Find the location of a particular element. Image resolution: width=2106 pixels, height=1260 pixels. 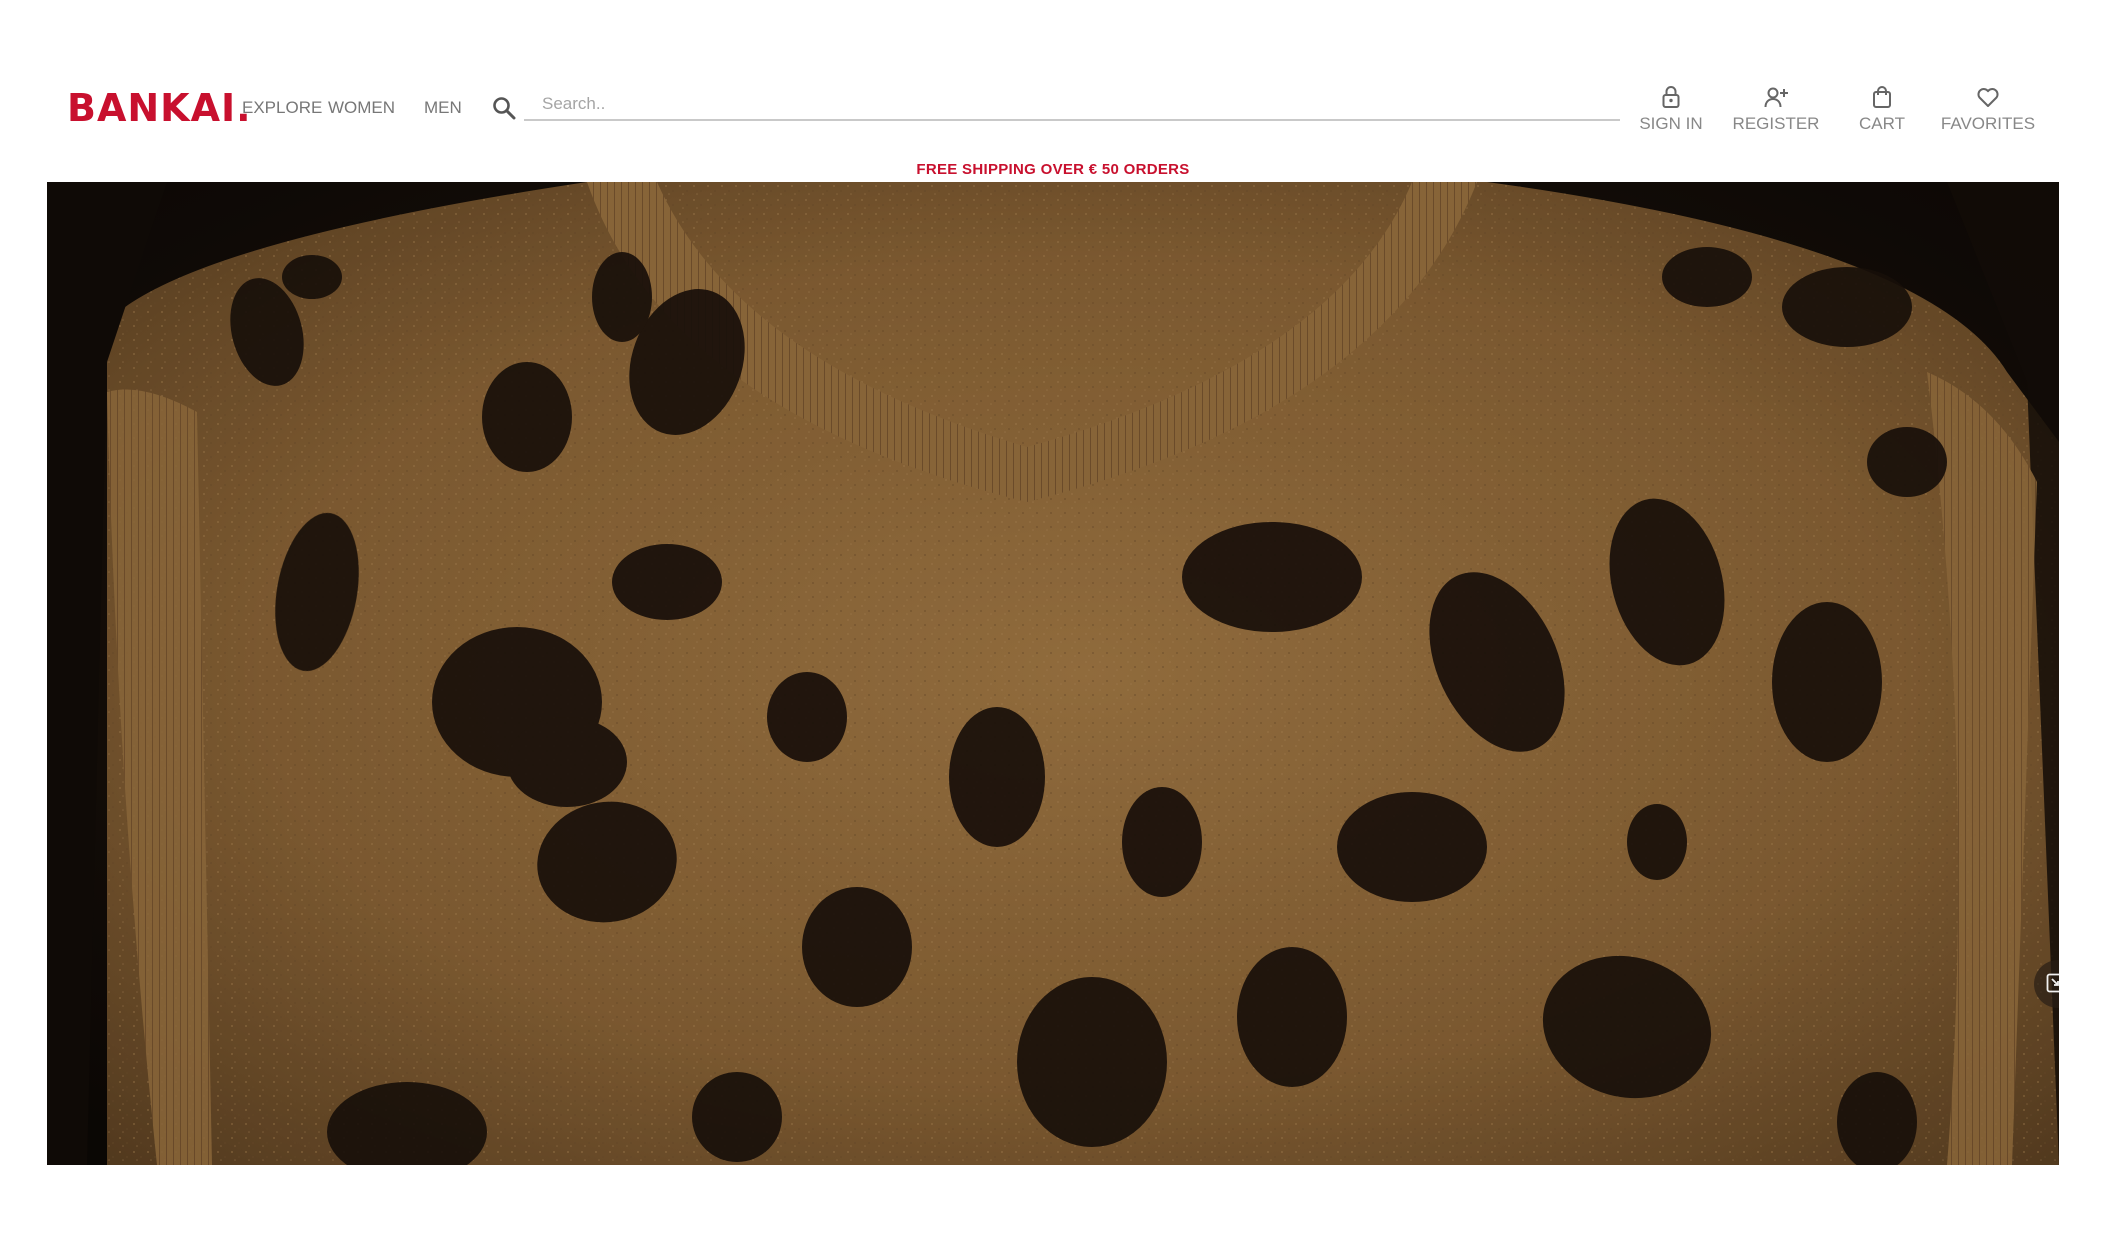

nav-women: WOMEN is located at coordinates (361, 108).